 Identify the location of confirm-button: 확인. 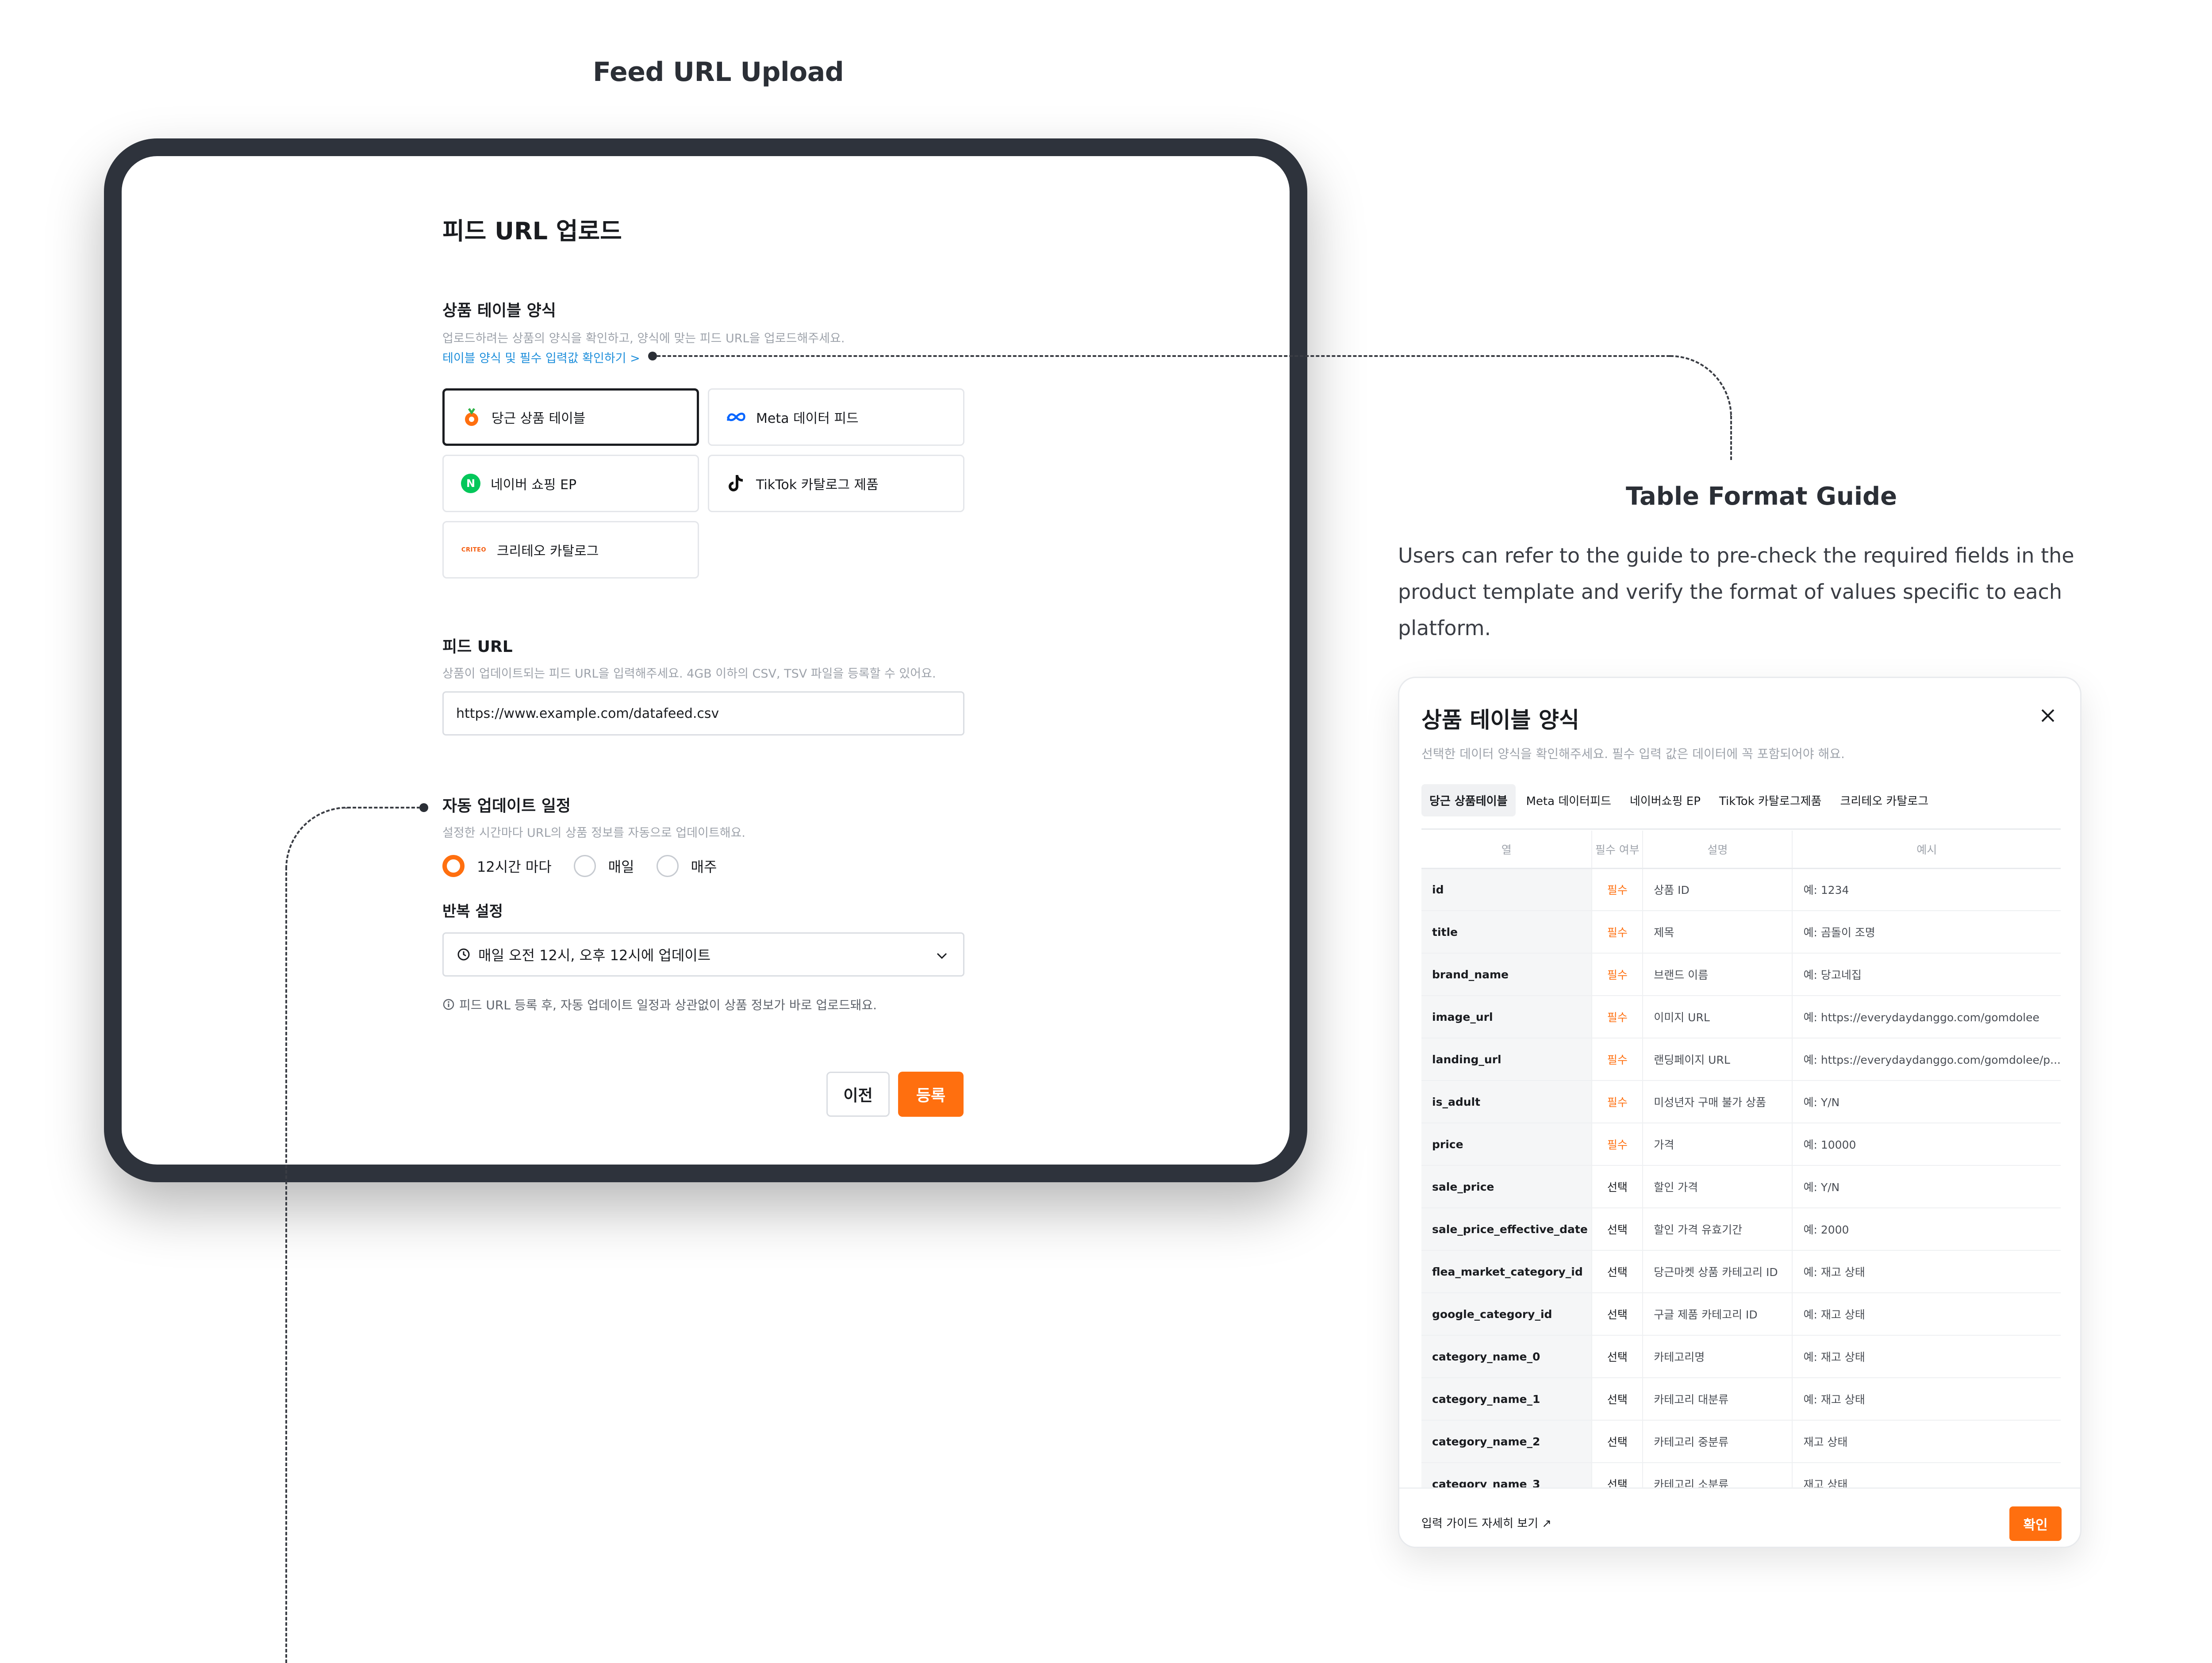
(2035, 1524).